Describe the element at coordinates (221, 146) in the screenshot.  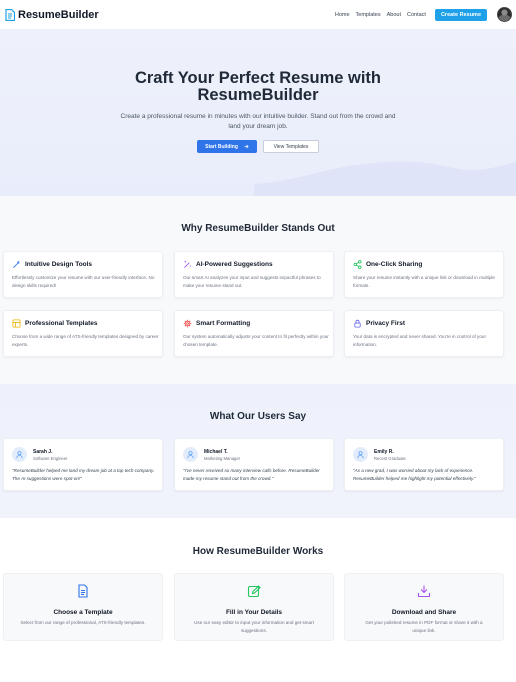
I see `start-building-label: Start Building` at that location.